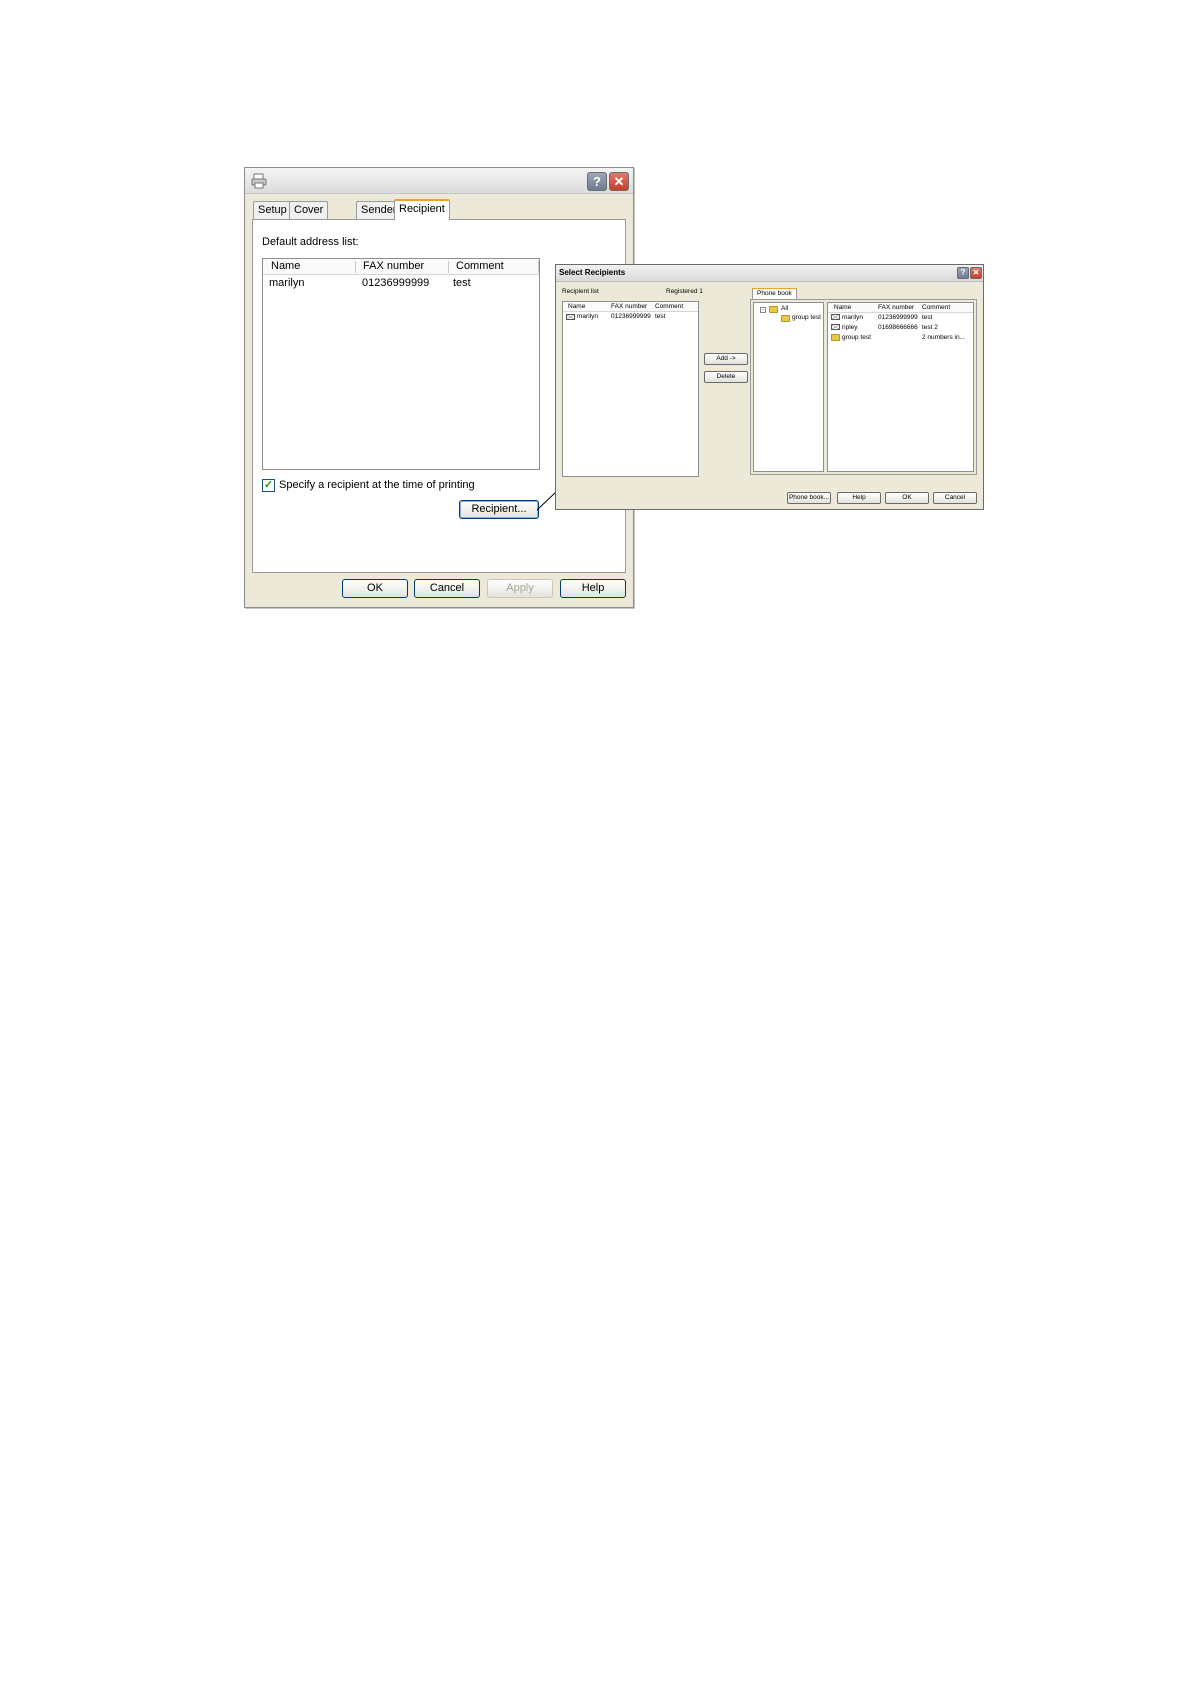  Describe the element at coordinates (907, 498) in the screenshot. I see `ok-button: OK` at that location.